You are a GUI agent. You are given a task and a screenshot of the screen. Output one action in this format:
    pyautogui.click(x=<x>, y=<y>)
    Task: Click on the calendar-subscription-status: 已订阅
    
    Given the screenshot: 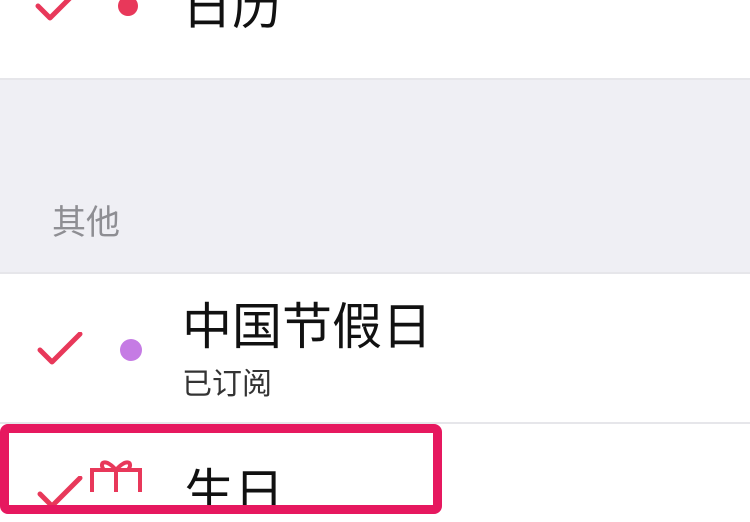 What is the action you would take?
    pyautogui.click(x=227, y=384)
    